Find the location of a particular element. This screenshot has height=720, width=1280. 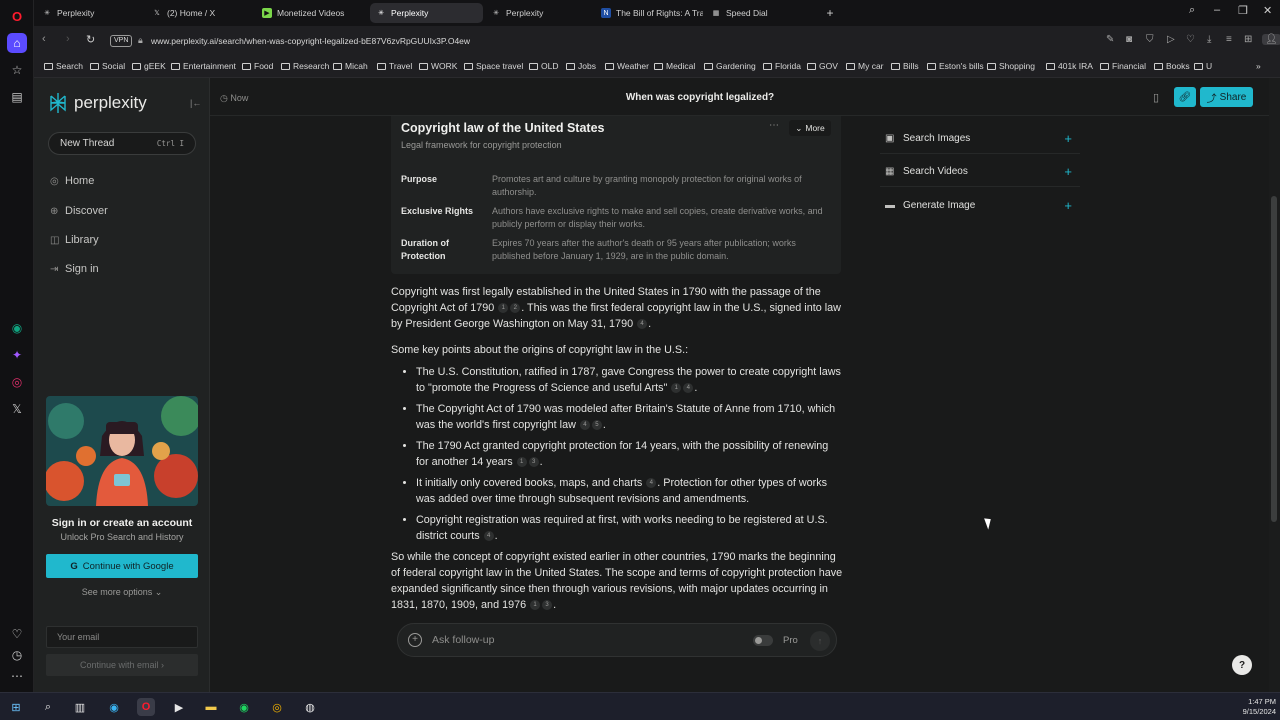

bookmark-gardening: Gardening is located at coordinates (730, 66).